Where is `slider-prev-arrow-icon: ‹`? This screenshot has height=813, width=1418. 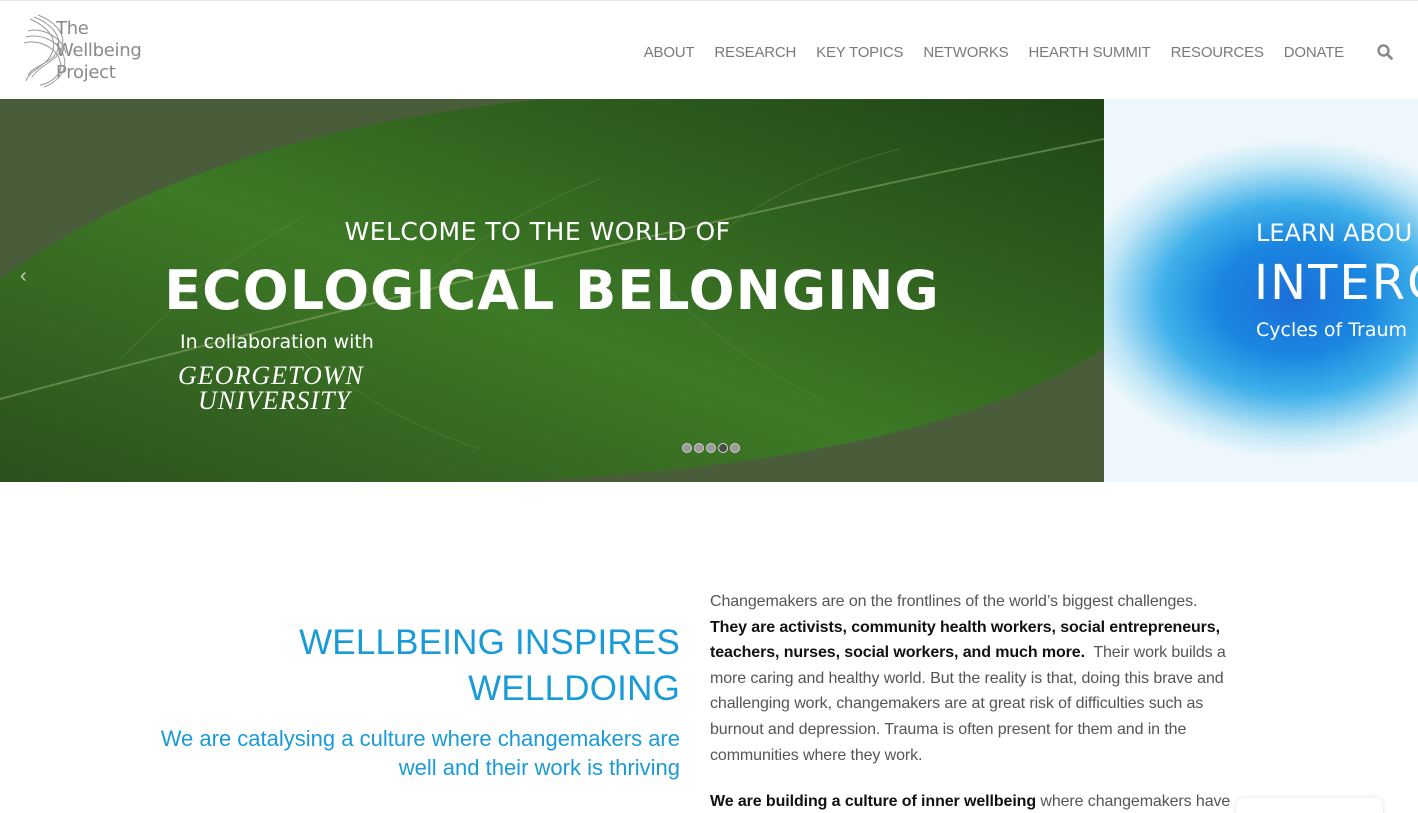 slider-prev-arrow-icon: ‹ is located at coordinates (28, 276).